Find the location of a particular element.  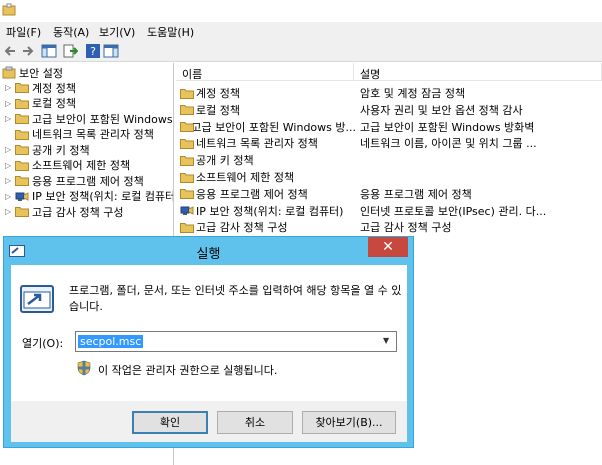

list-item-name: 소프트웨어 제한 정책 is located at coordinates (245, 177).